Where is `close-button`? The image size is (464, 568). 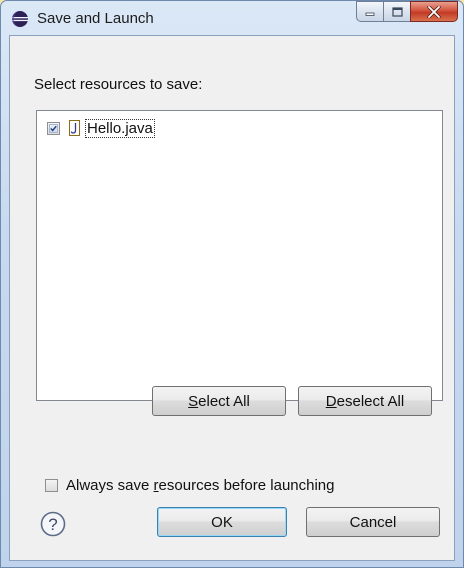
close-button is located at coordinates (434, 11).